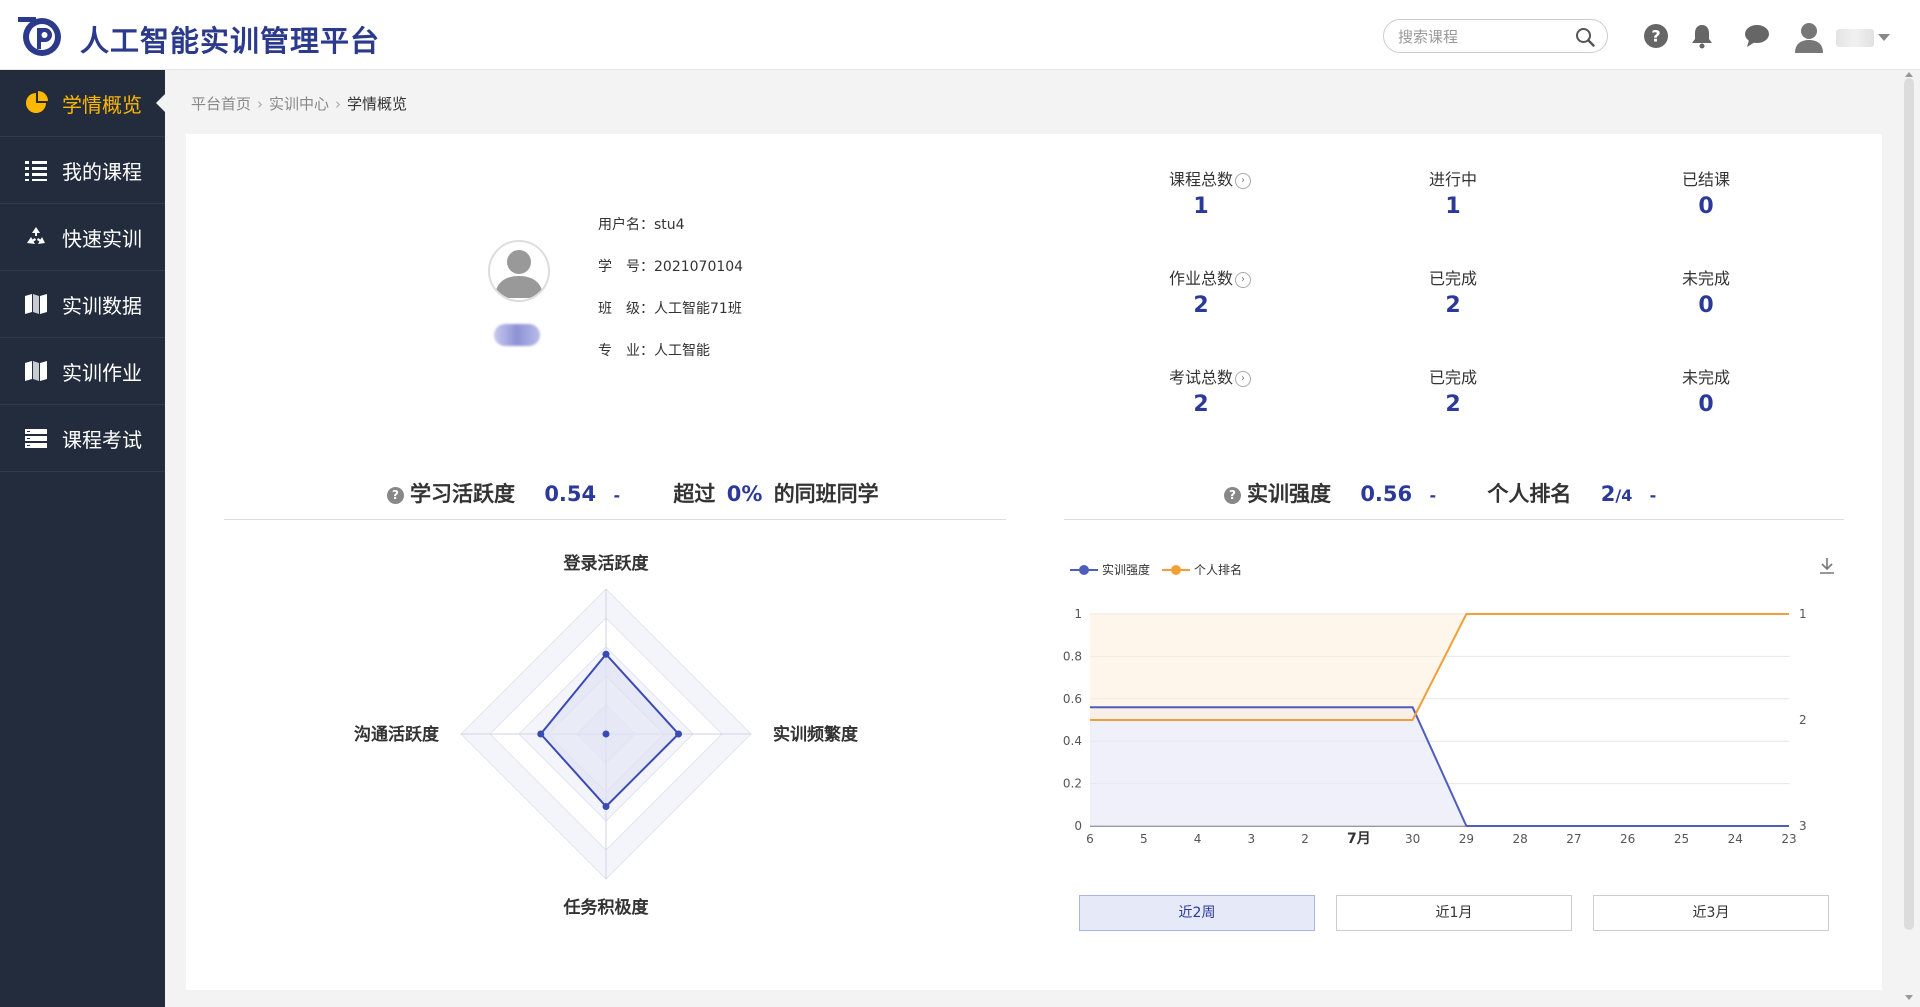 The height and width of the screenshot is (1007, 1920). Describe the element at coordinates (1090, 839) in the screenshot. I see `x-tick-label: 6` at that location.